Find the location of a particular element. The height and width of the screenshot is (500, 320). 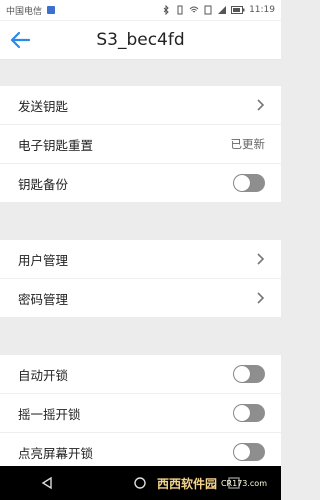

bluetooth-icon is located at coordinates (166, 10).